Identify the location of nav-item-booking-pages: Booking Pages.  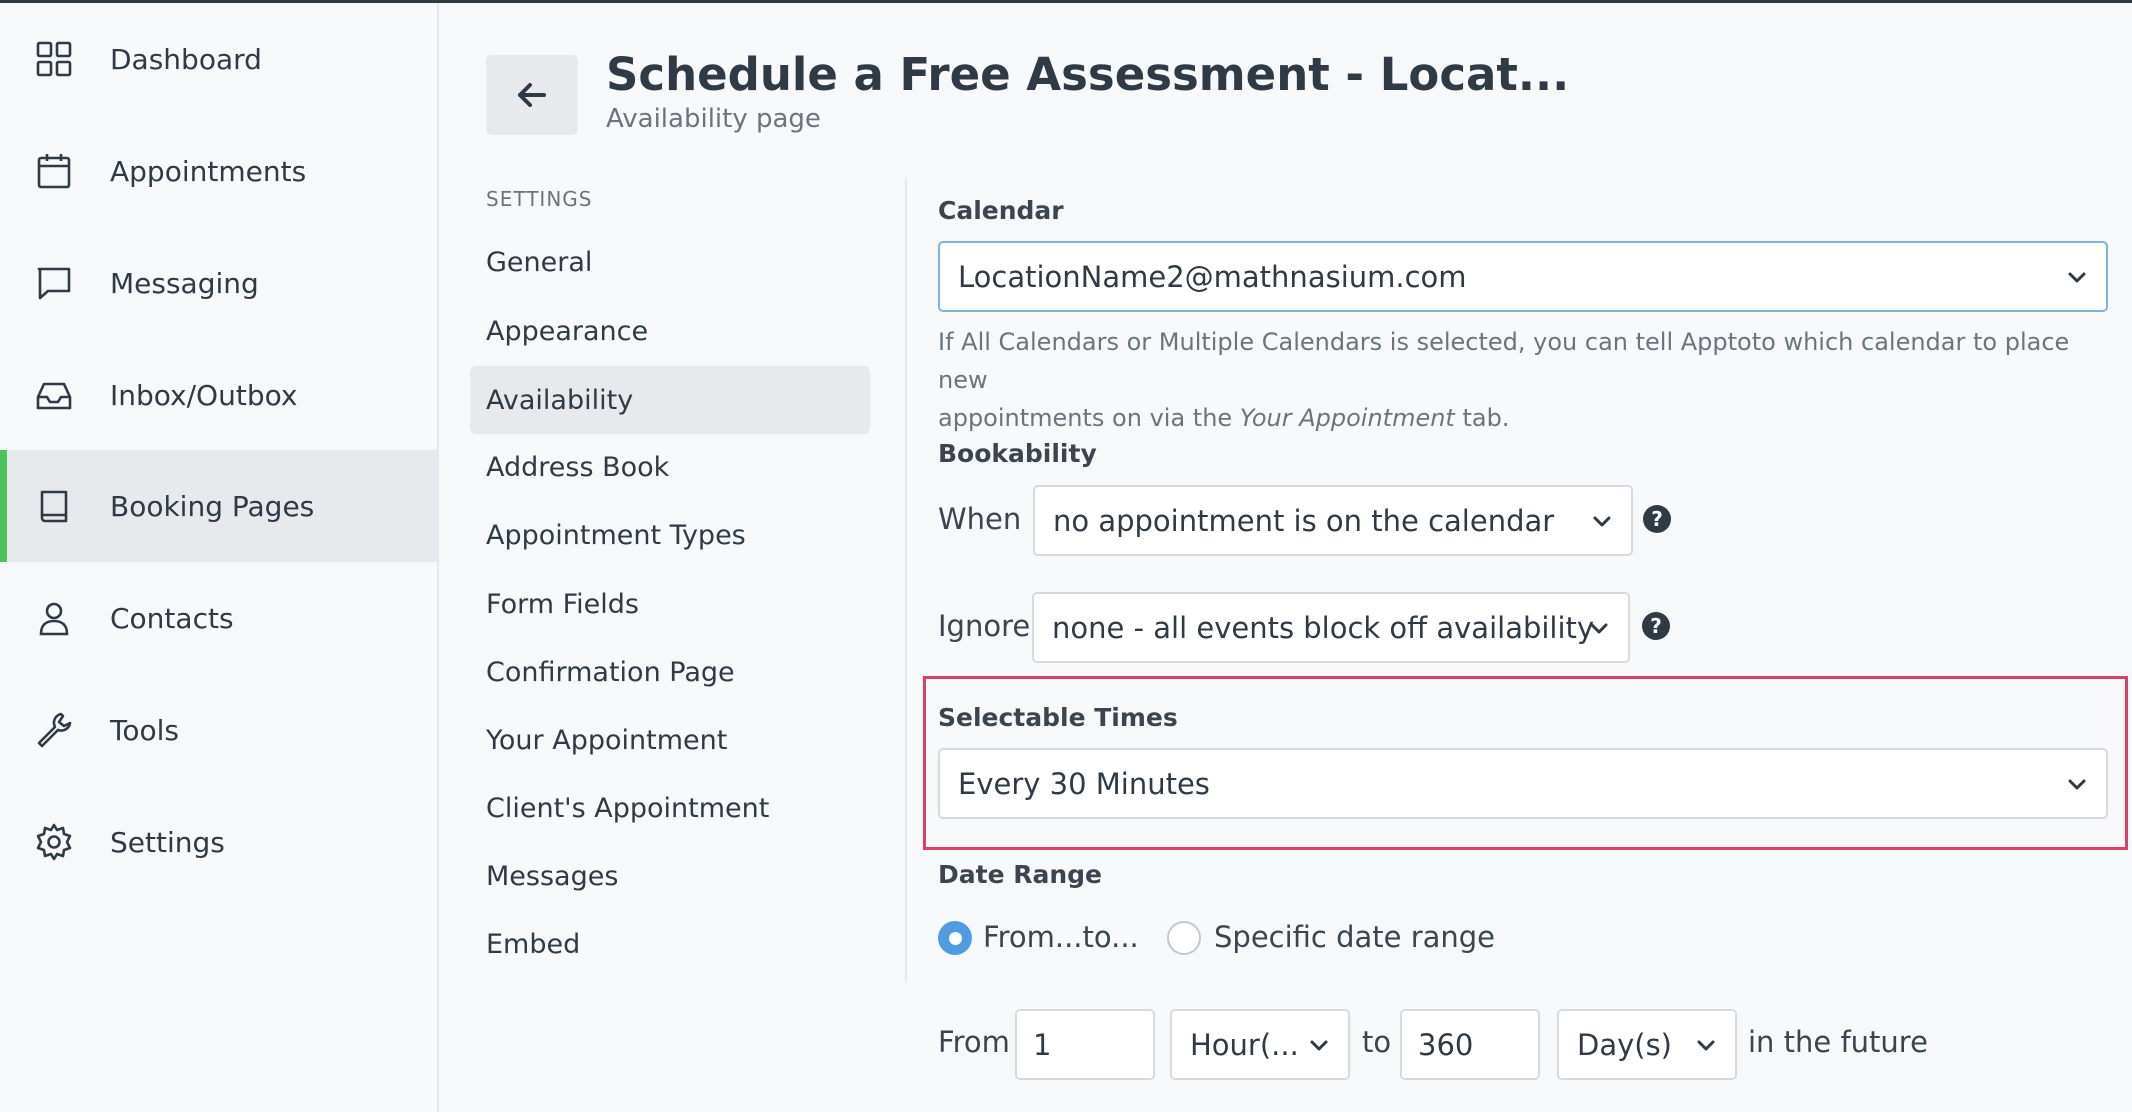
(218, 506).